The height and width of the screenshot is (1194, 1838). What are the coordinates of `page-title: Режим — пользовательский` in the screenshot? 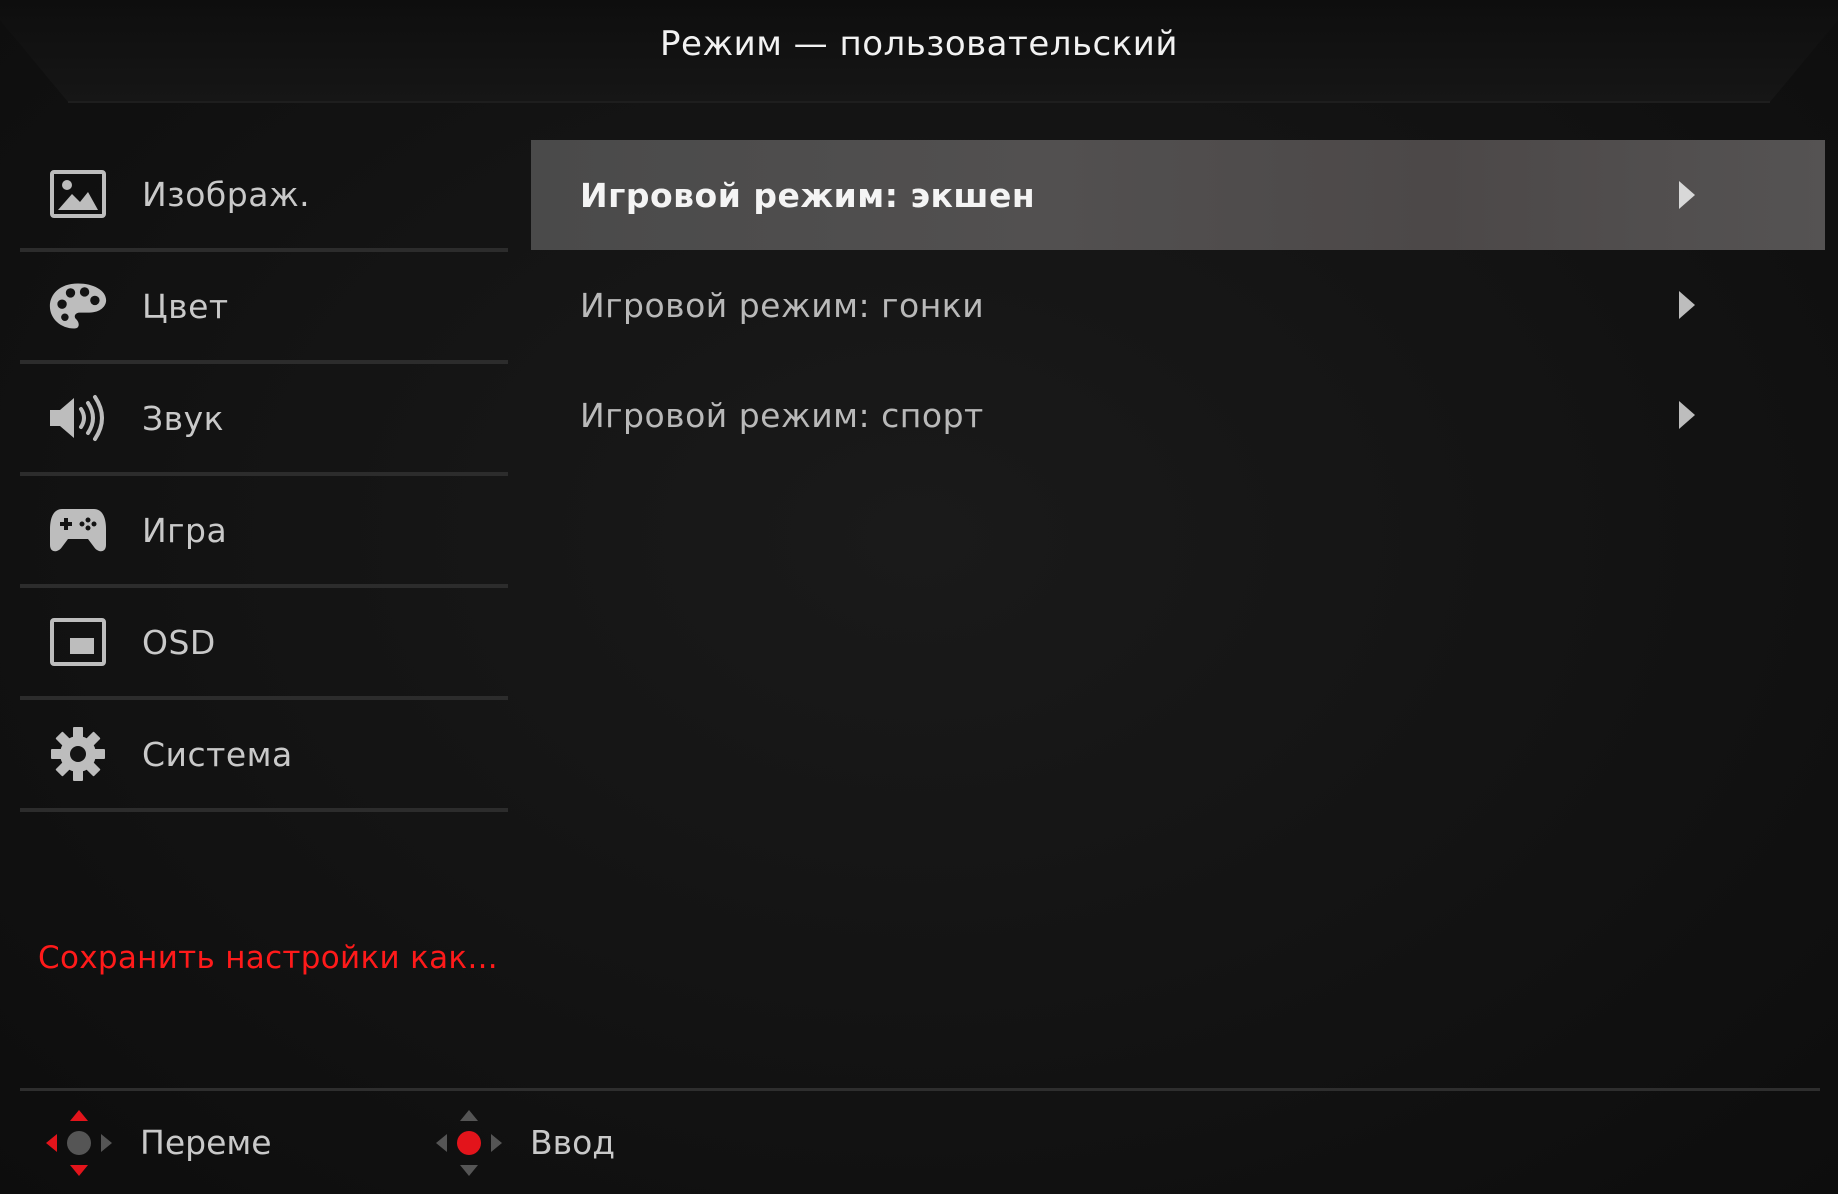 It's located at (919, 44).